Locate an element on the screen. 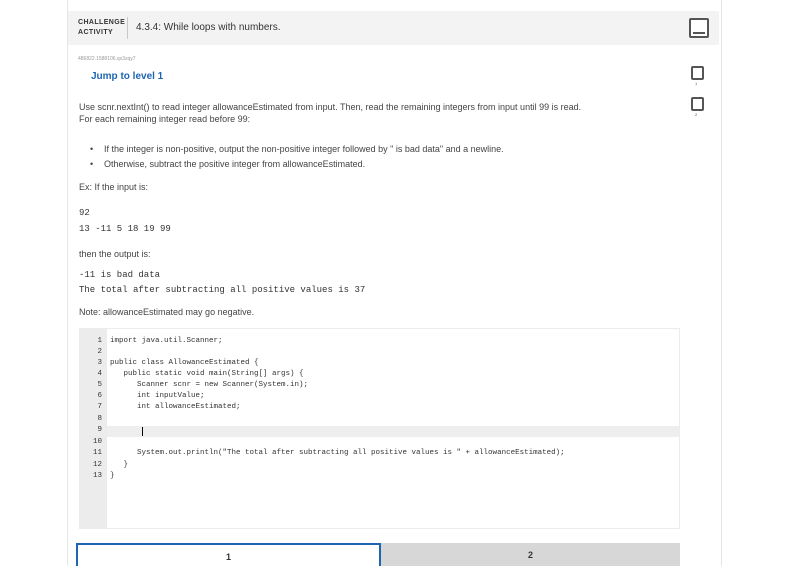 The image size is (788, 569). example-input-line-1: 92 is located at coordinates (84, 213).